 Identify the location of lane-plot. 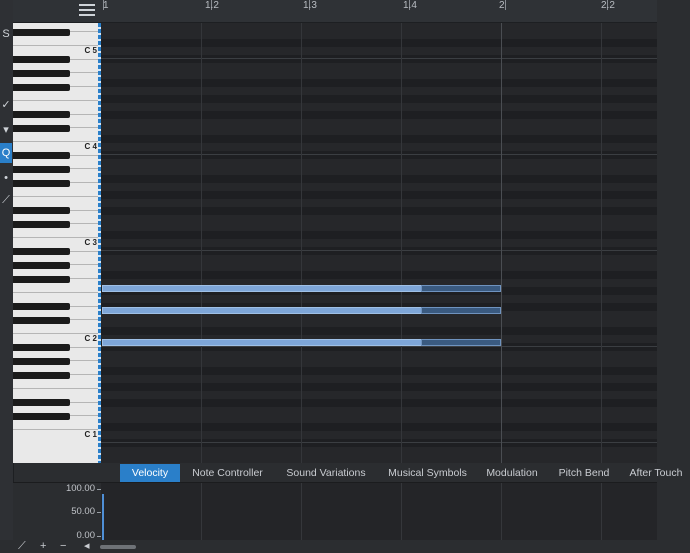
(379, 512).